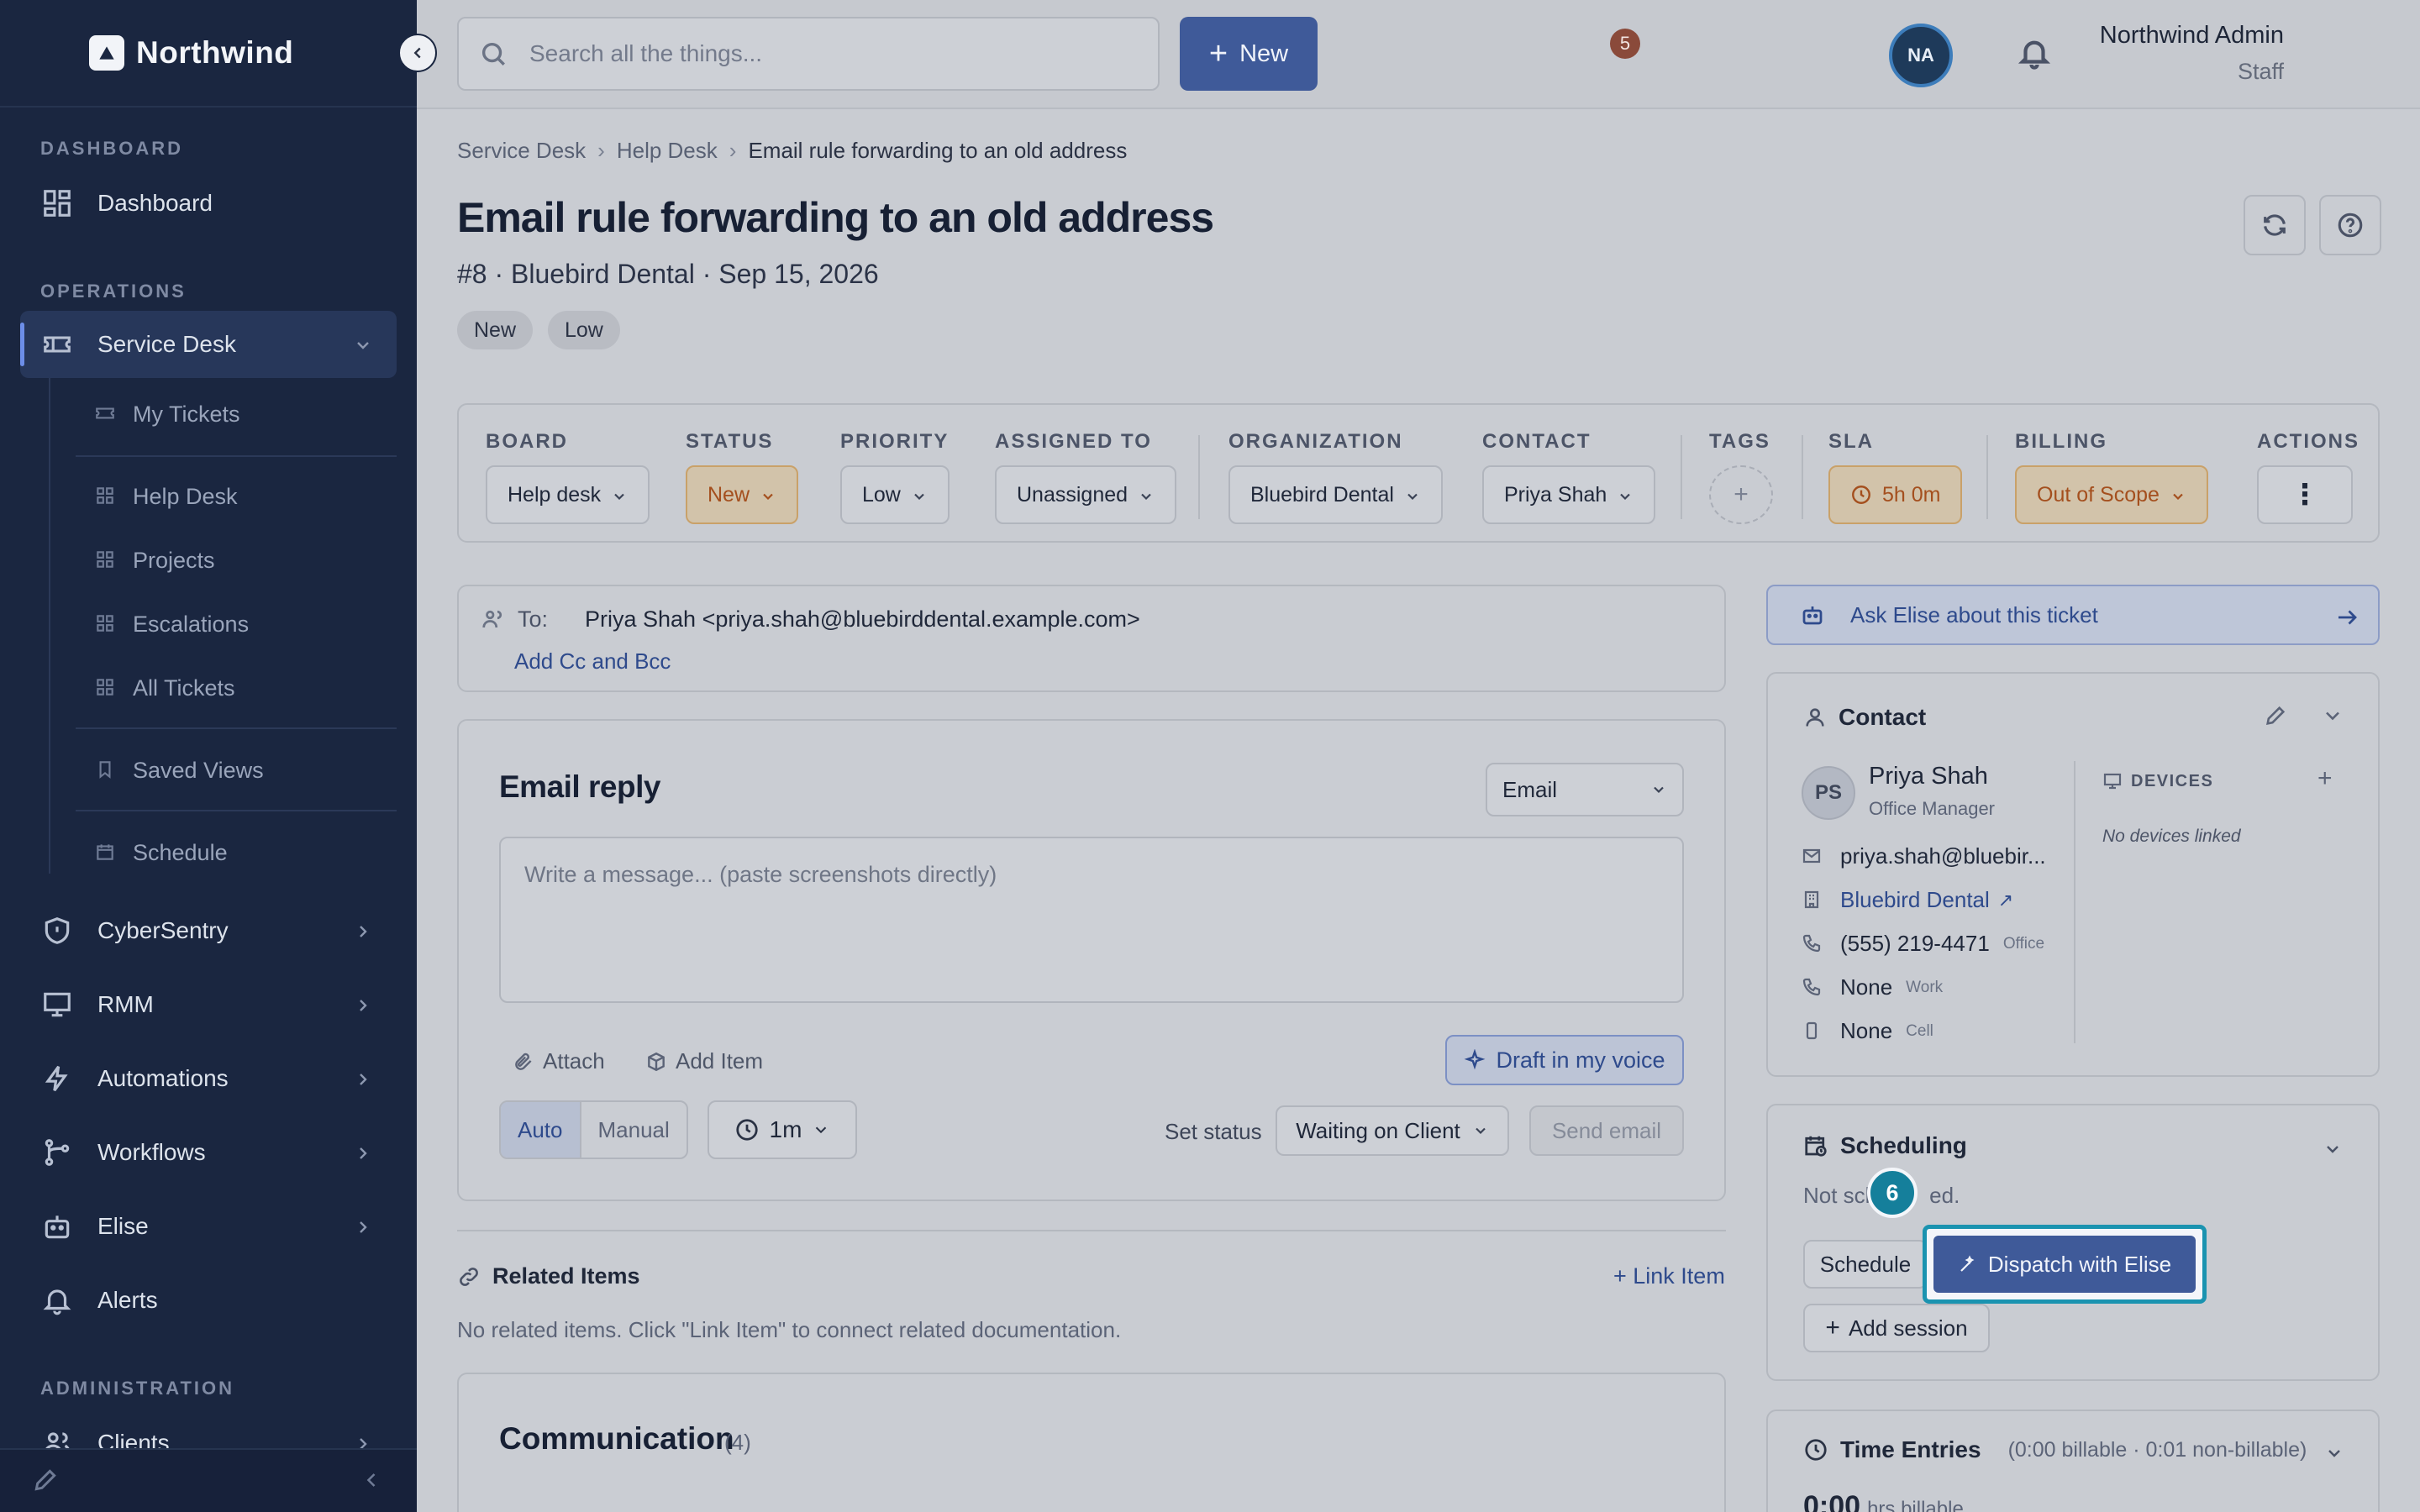 The height and width of the screenshot is (1512, 2420). Describe the element at coordinates (2275, 225) in the screenshot. I see `refresh-button` at that location.